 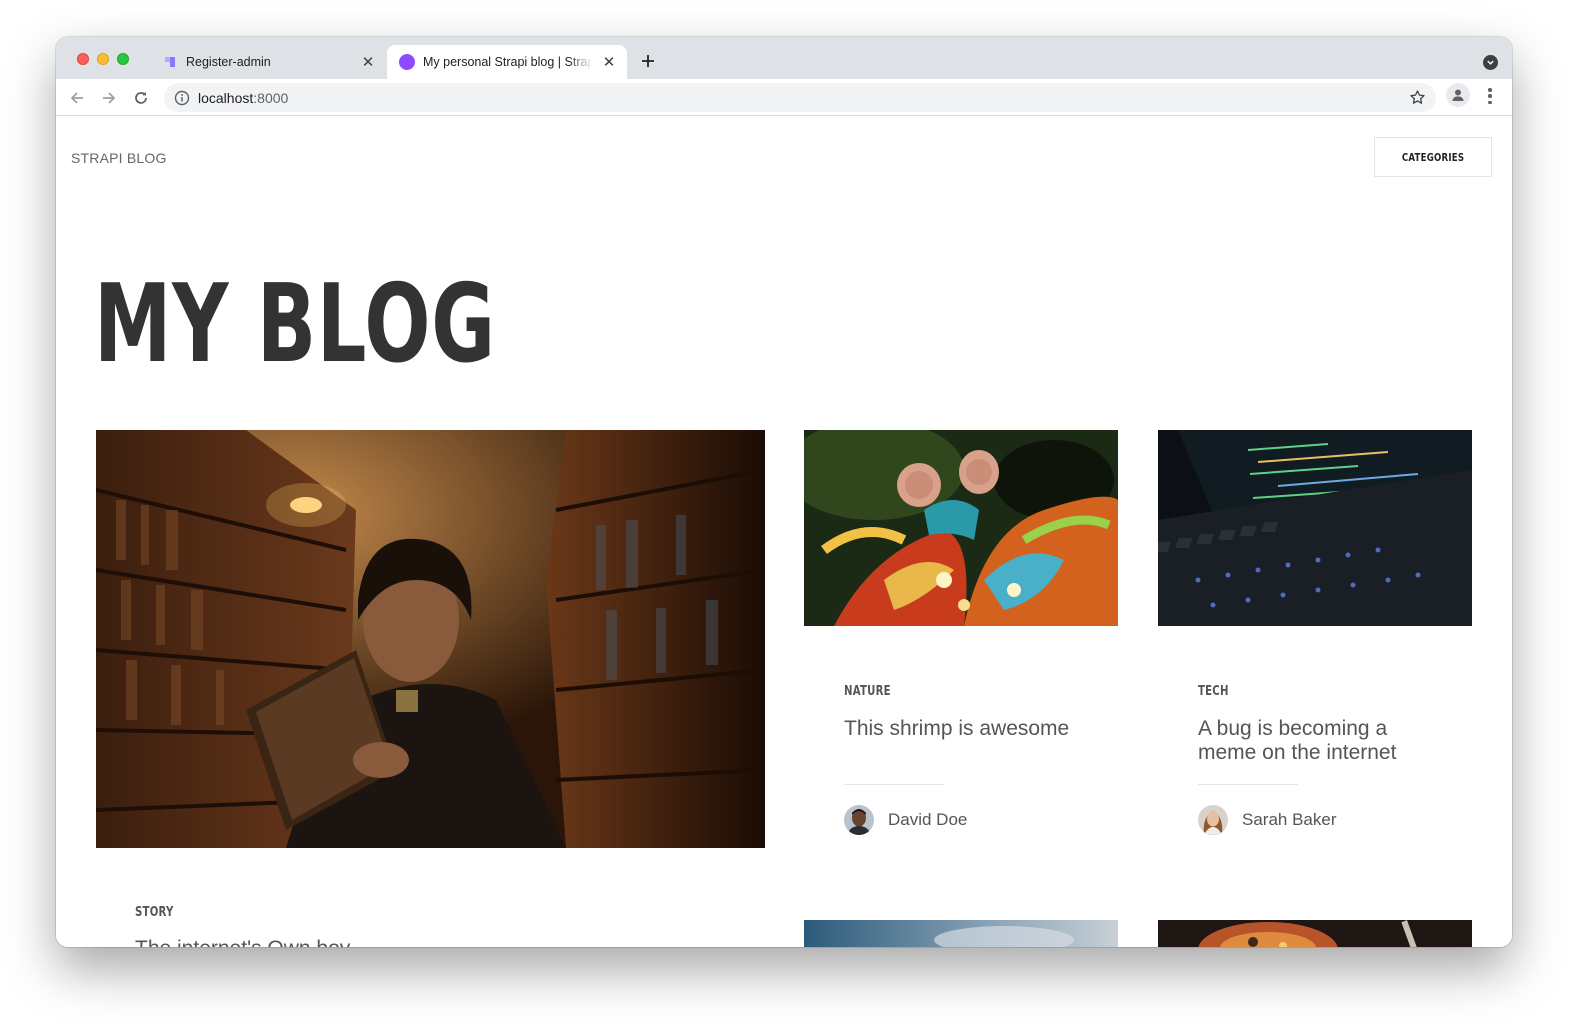 I want to click on chevron-down-icon, so click(x=1490, y=62).